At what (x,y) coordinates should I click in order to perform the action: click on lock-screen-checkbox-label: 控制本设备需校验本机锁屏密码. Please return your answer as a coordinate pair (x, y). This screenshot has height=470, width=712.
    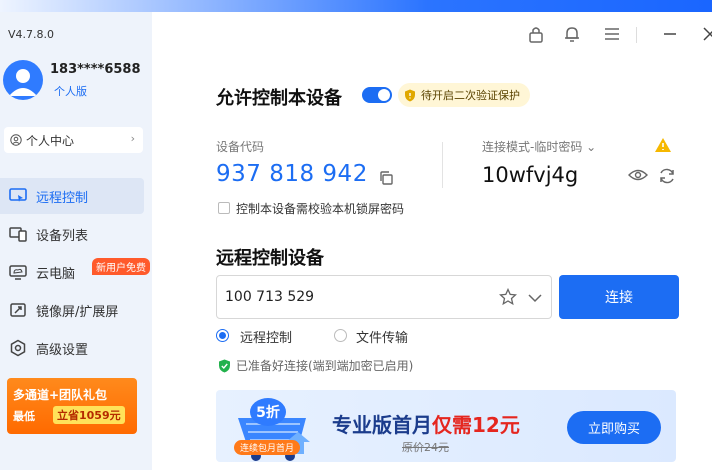
    Looking at the image, I should click on (320, 209).